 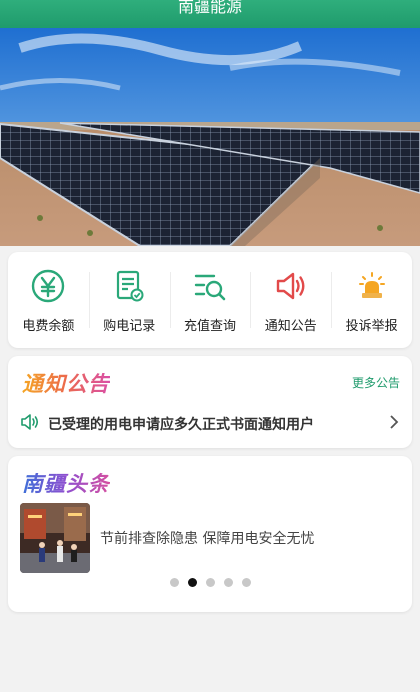 I want to click on menu-label: 通知公告, so click(x=290, y=326).